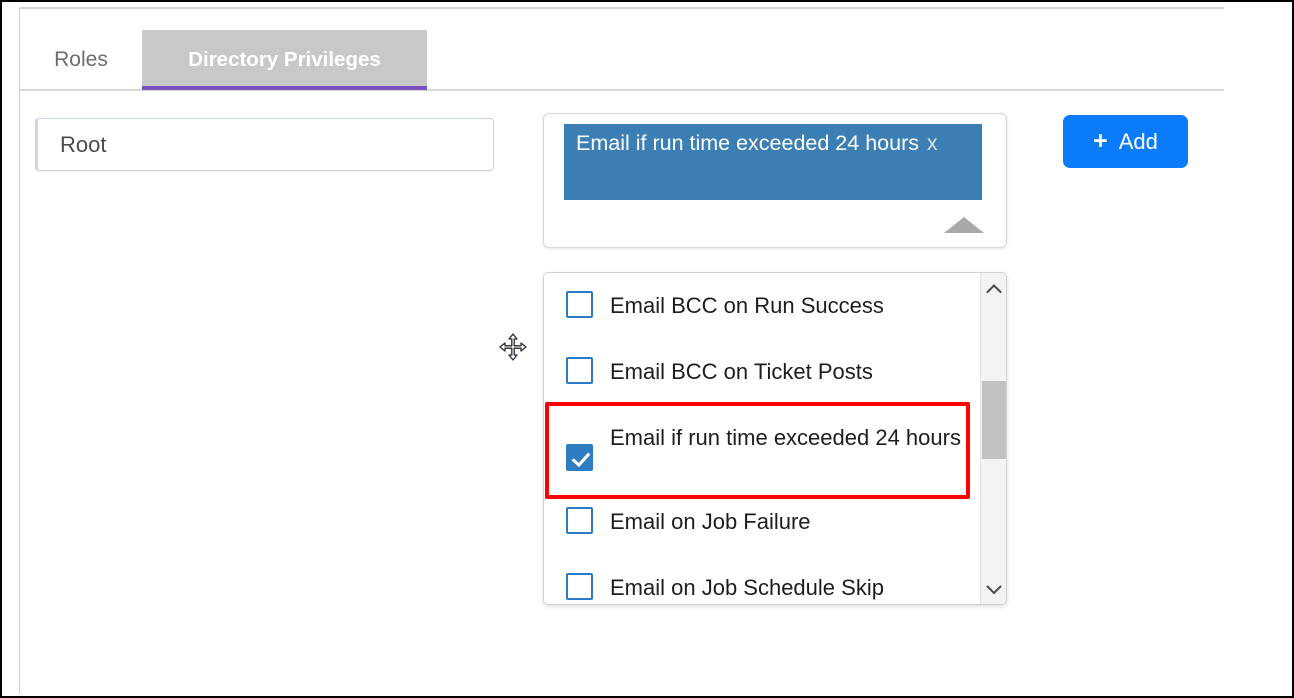 The width and height of the screenshot is (1294, 698). I want to click on selected-privilege-chip: Email if run time exceeded 24 hours x, so click(773, 162).